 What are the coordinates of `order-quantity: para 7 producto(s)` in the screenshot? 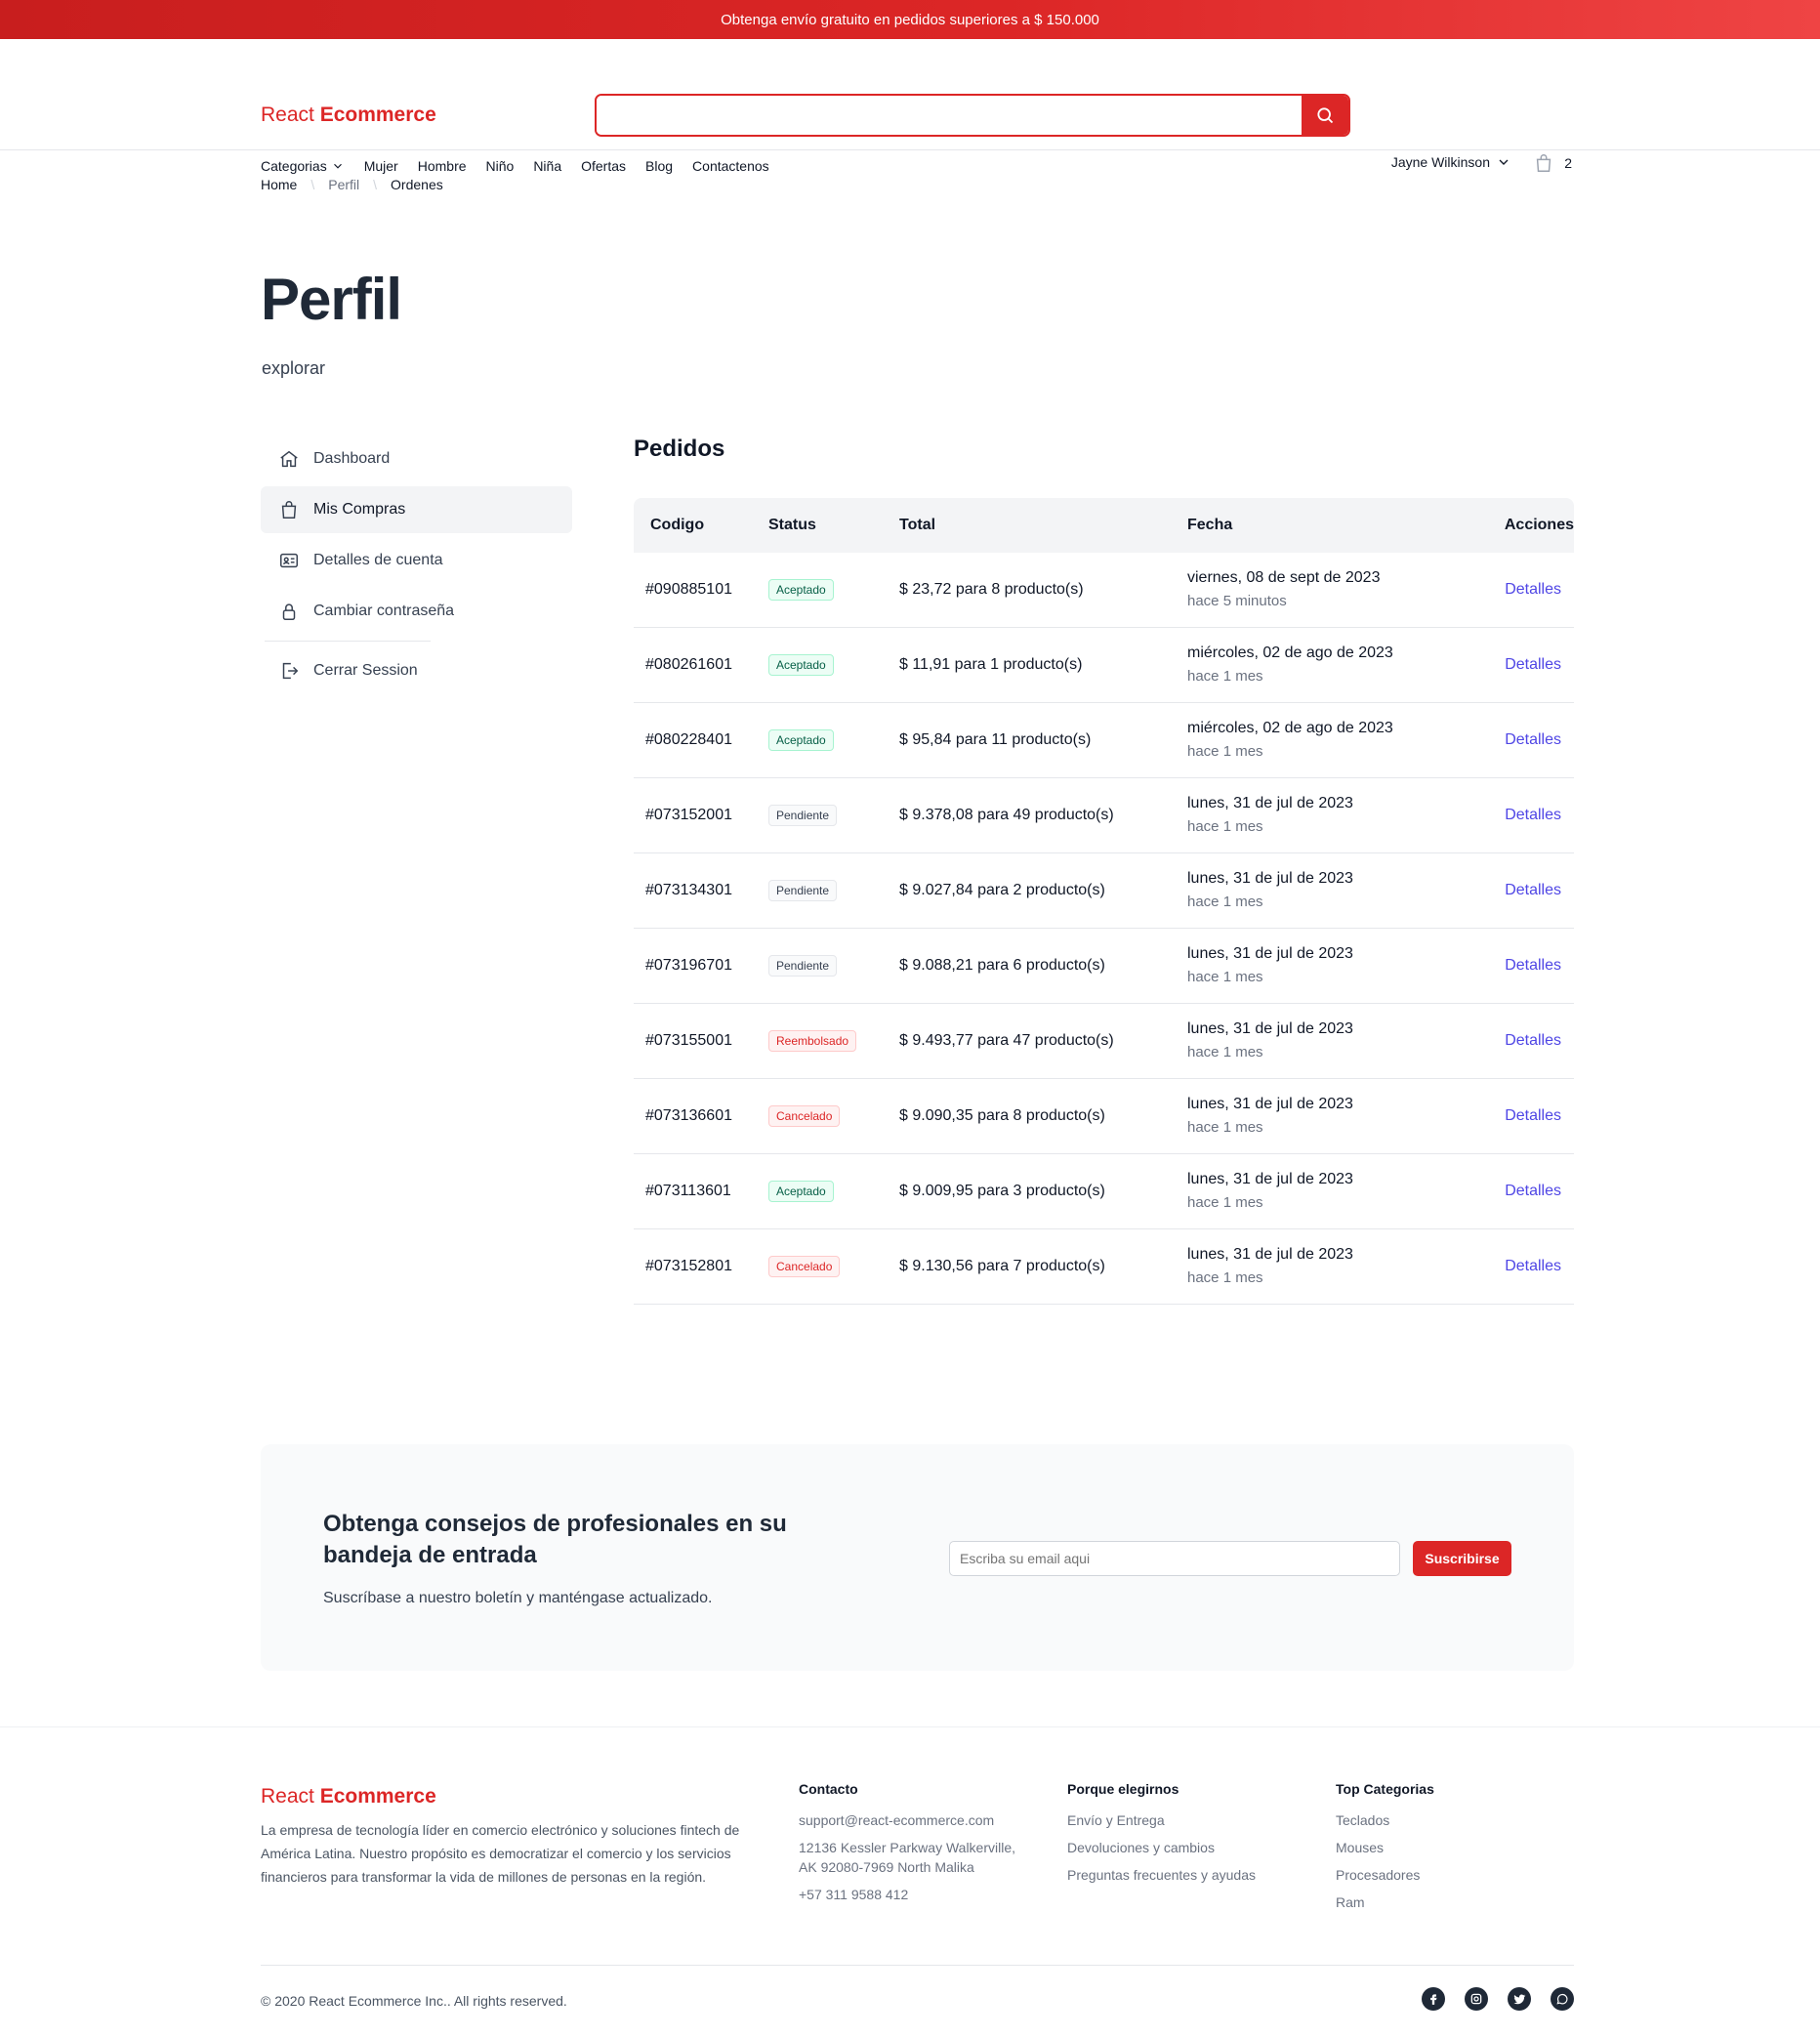 It's located at (1041, 1266).